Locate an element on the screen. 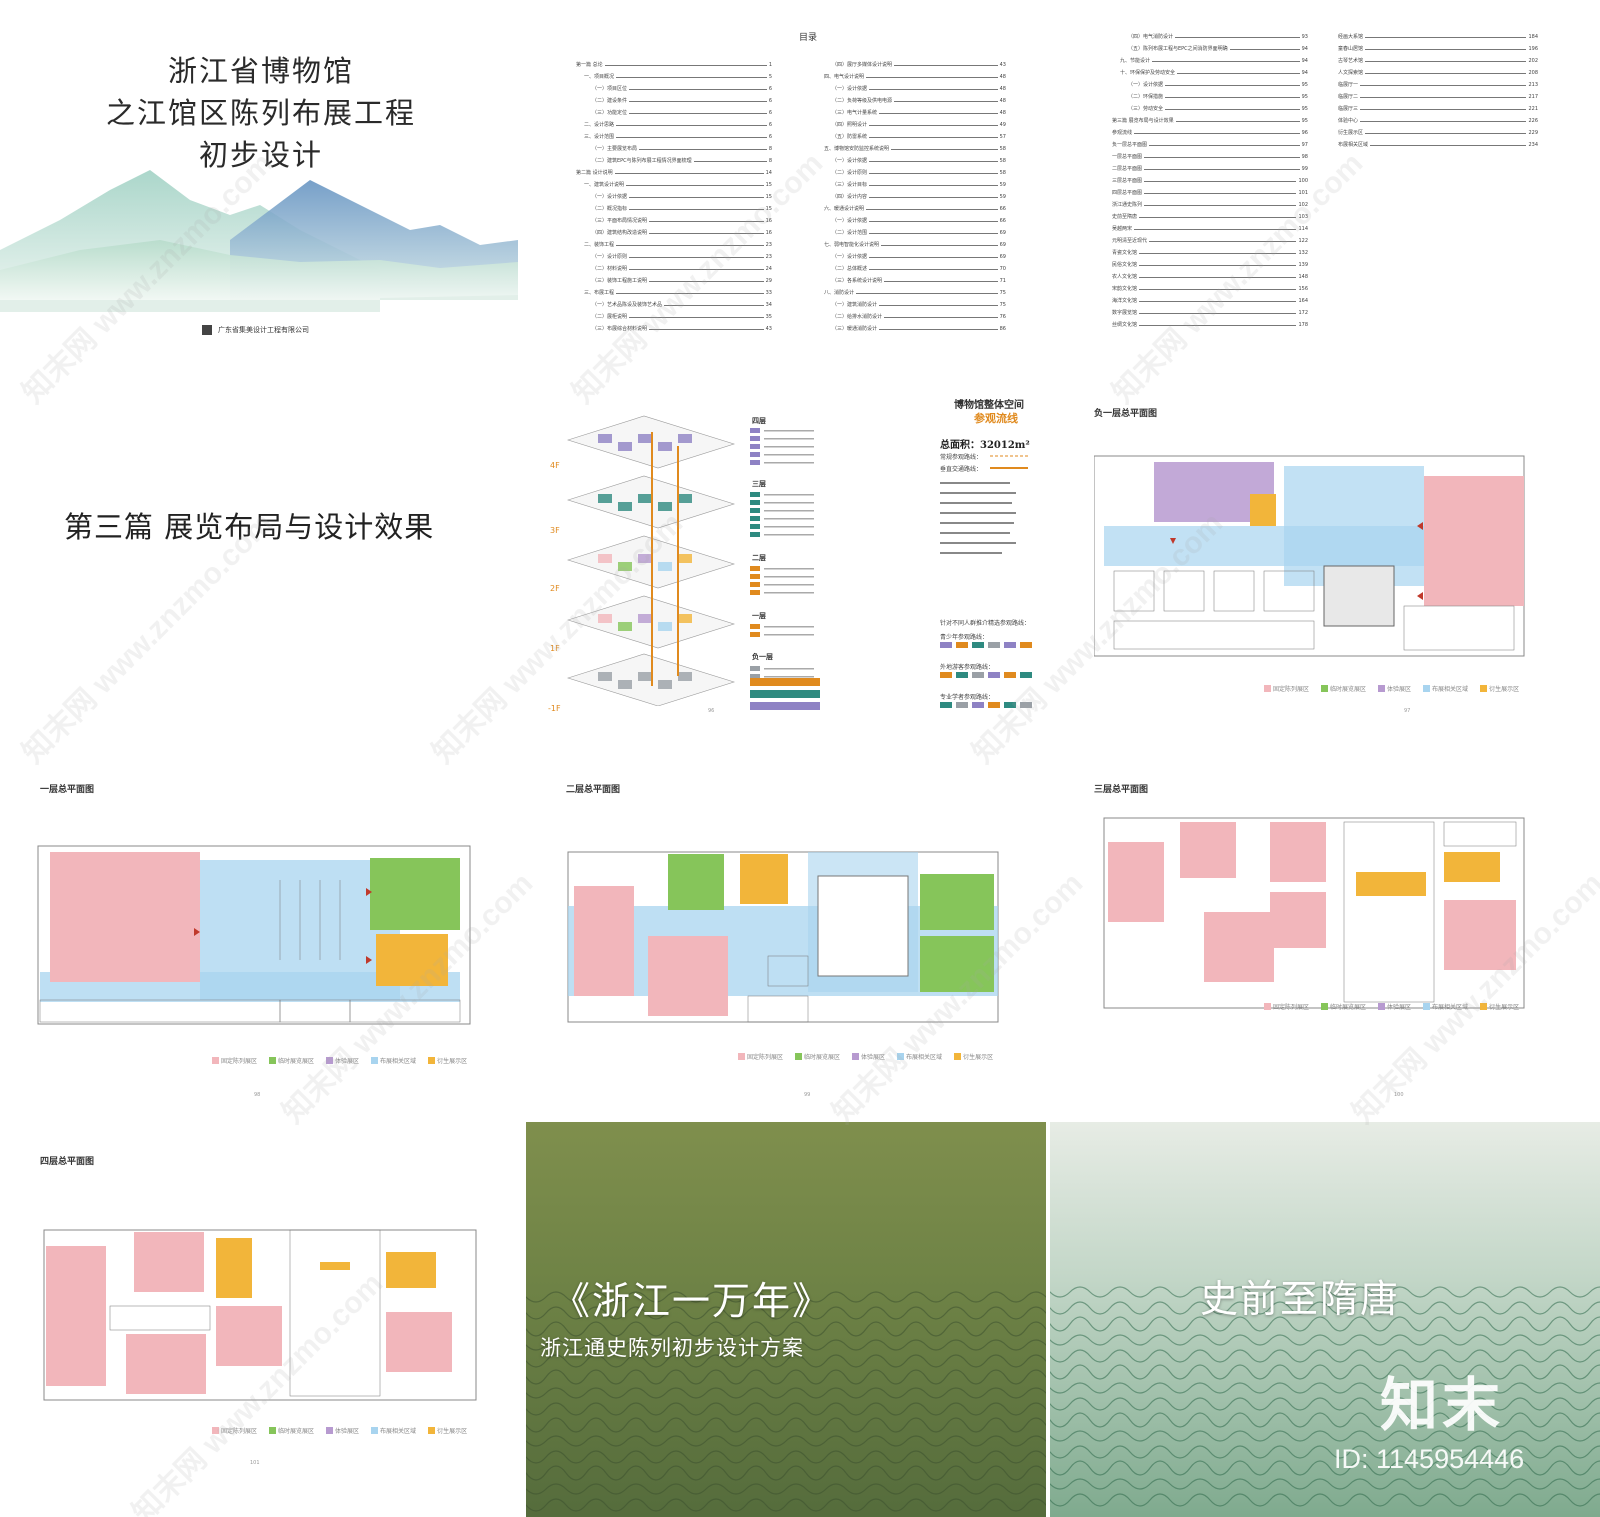  toc-entry-title: （二）材料说明 is located at coordinates (610, 269).